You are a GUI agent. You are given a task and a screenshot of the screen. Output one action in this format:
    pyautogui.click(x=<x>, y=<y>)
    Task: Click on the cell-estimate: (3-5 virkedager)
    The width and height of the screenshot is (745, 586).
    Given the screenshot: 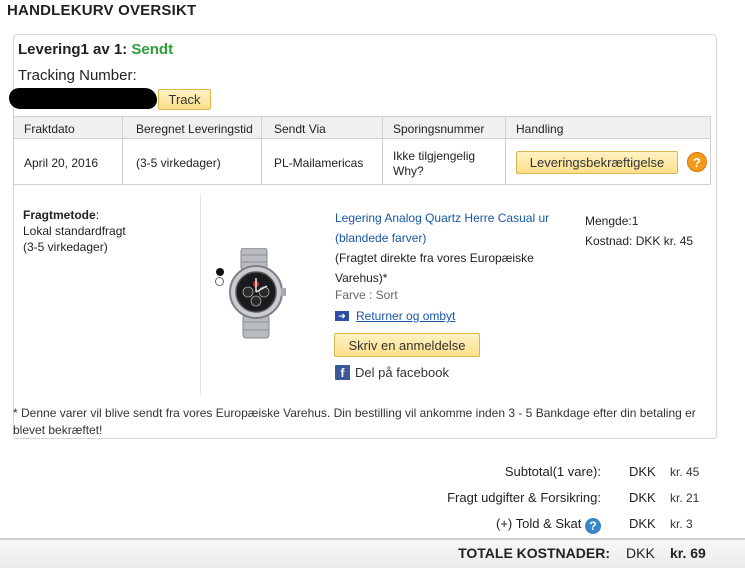 What is the action you would take?
    pyautogui.click(x=178, y=163)
    